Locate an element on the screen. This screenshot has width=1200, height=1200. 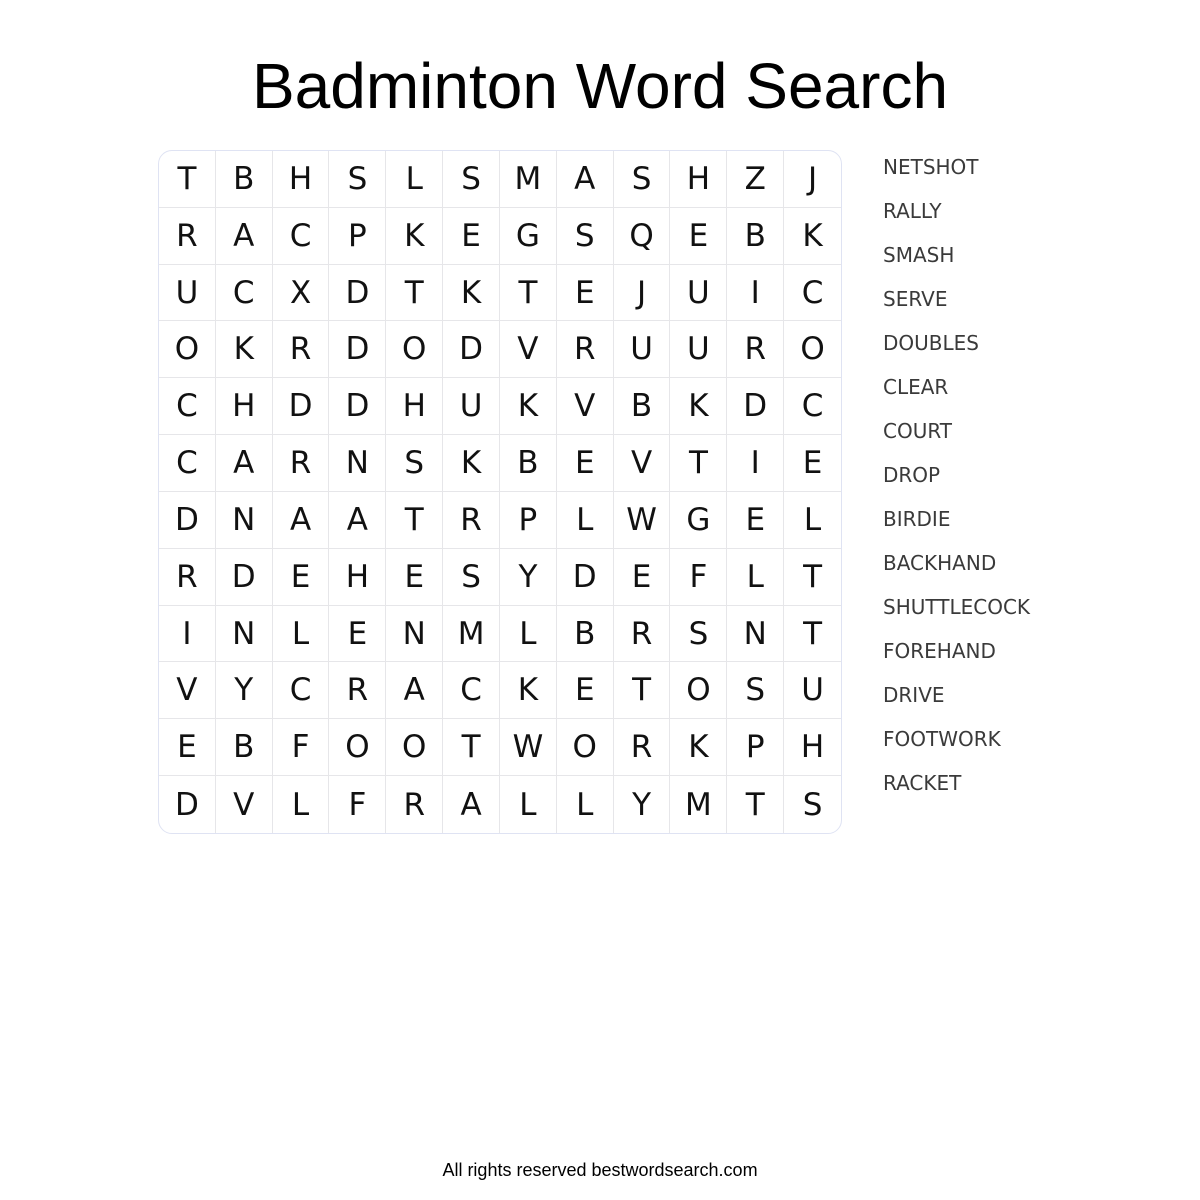
grid-cell: W is located at coordinates (642, 520).